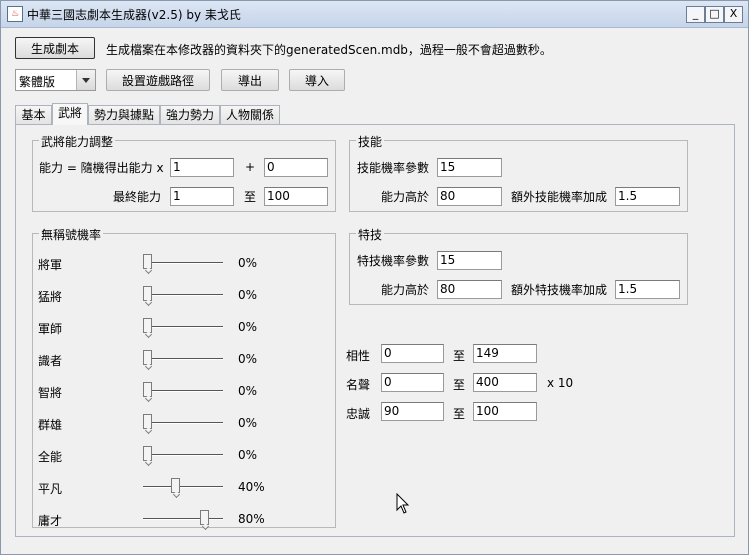 This screenshot has height=555, width=749. I want to click on rank-row-label: 軍師, so click(50, 329).